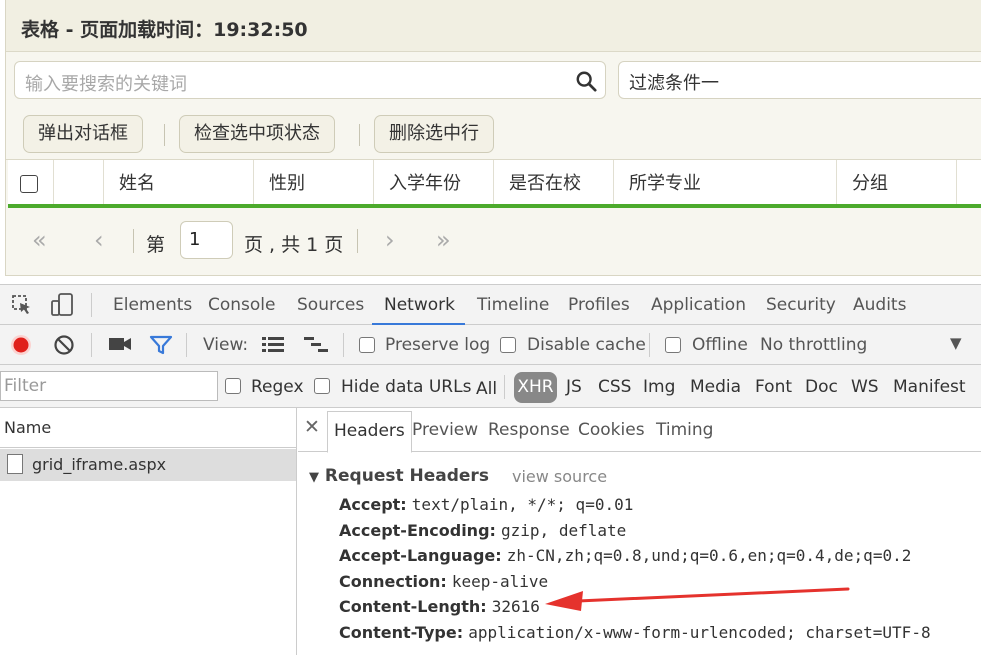 Image resolution: width=981 pixels, height=655 pixels. What do you see at coordinates (257, 134) in the screenshot?
I see `check-selection-button: 检查选中项状态` at bounding box center [257, 134].